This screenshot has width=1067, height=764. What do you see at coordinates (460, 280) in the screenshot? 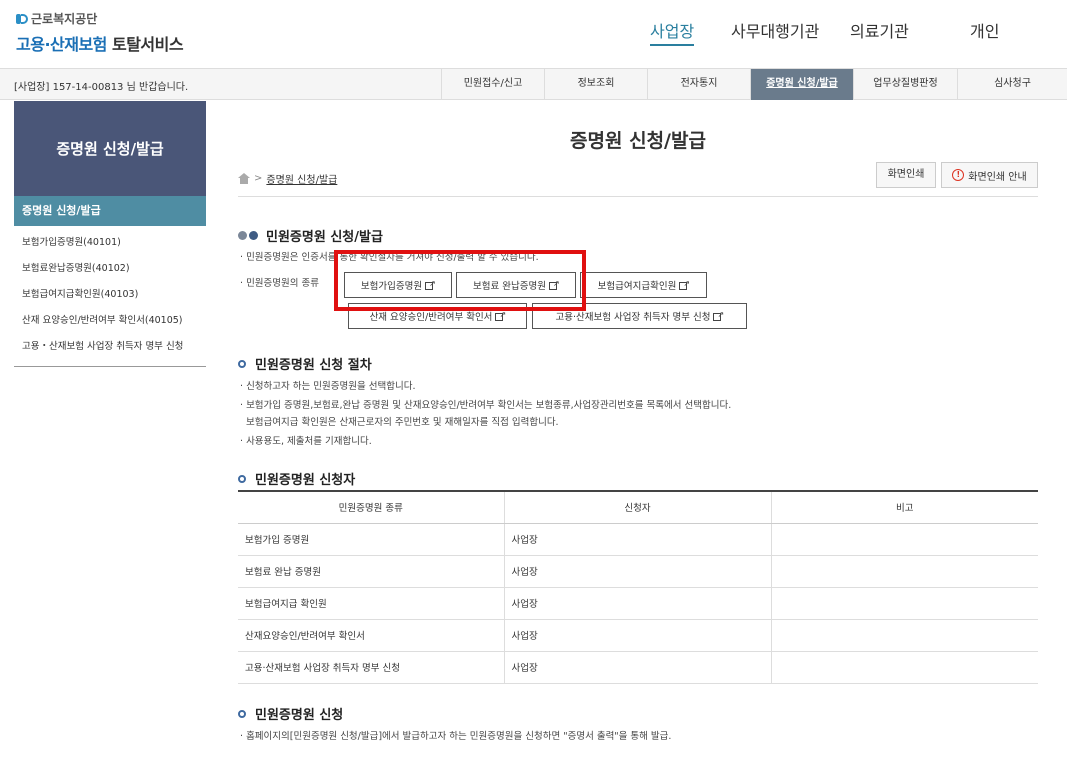
I see `highlight-box` at bounding box center [460, 280].